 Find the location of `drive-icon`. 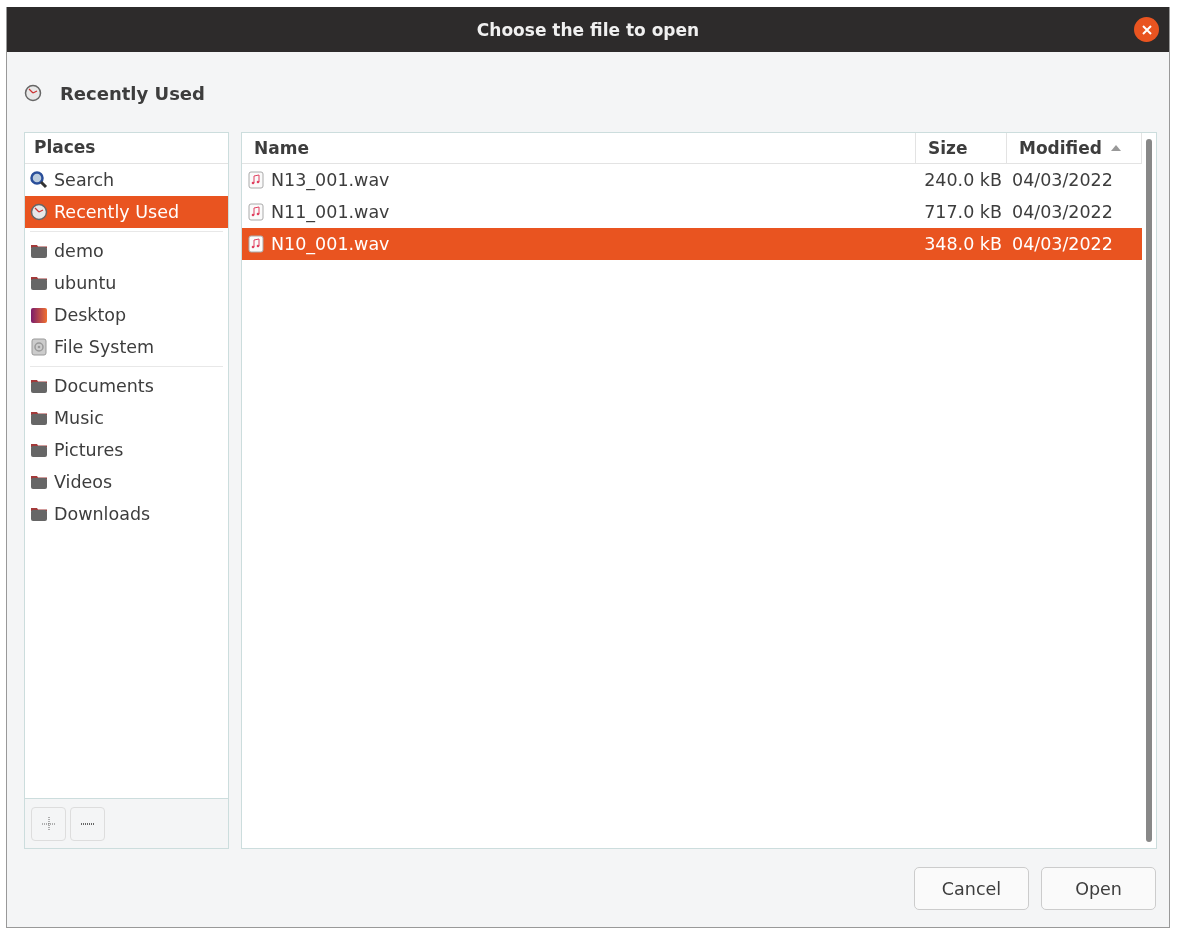

drive-icon is located at coordinates (39, 347).